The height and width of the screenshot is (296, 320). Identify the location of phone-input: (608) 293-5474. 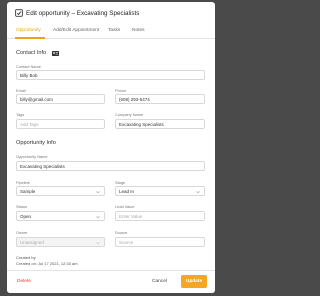
(160, 99).